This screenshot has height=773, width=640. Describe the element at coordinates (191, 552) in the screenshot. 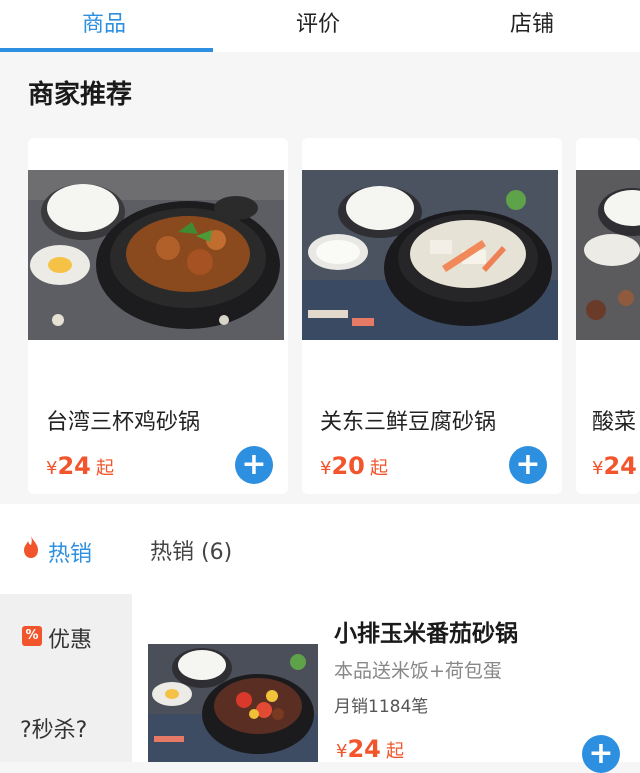

I see `list-section-header: 热销 (6)` at that location.